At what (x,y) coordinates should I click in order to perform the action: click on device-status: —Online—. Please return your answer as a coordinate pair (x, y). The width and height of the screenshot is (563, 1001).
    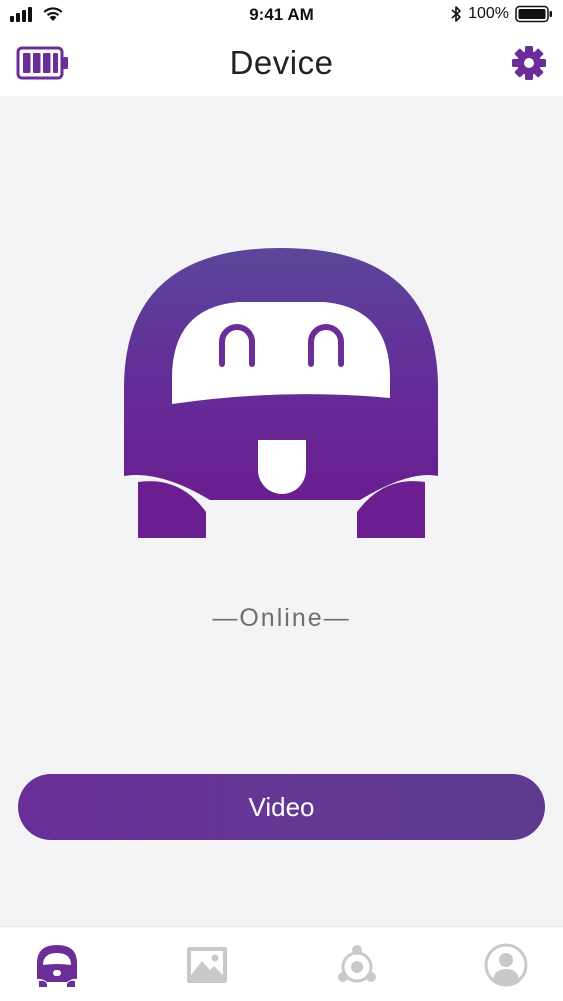
    Looking at the image, I should click on (281, 618).